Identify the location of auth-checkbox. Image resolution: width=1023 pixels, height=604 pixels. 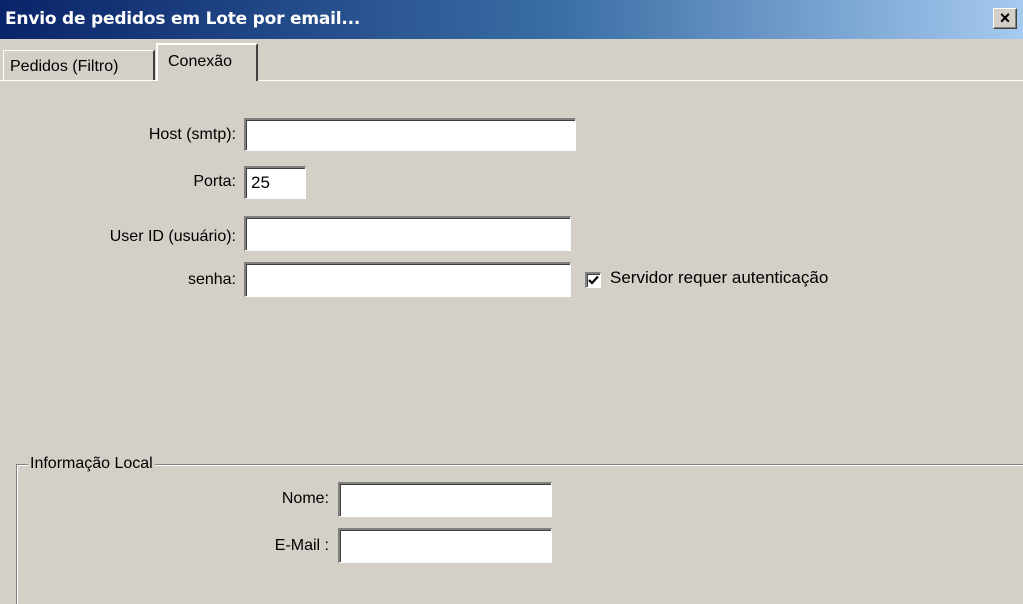
(593, 280).